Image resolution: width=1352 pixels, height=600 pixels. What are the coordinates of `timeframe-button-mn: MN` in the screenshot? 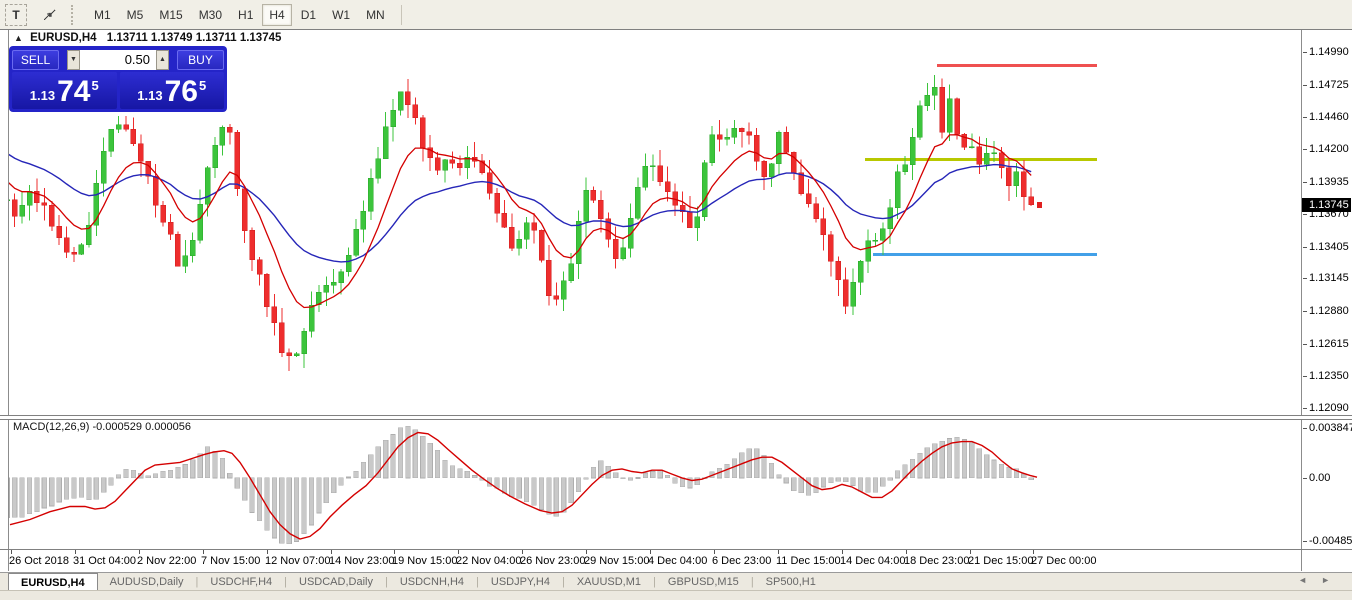 It's located at (375, 15).